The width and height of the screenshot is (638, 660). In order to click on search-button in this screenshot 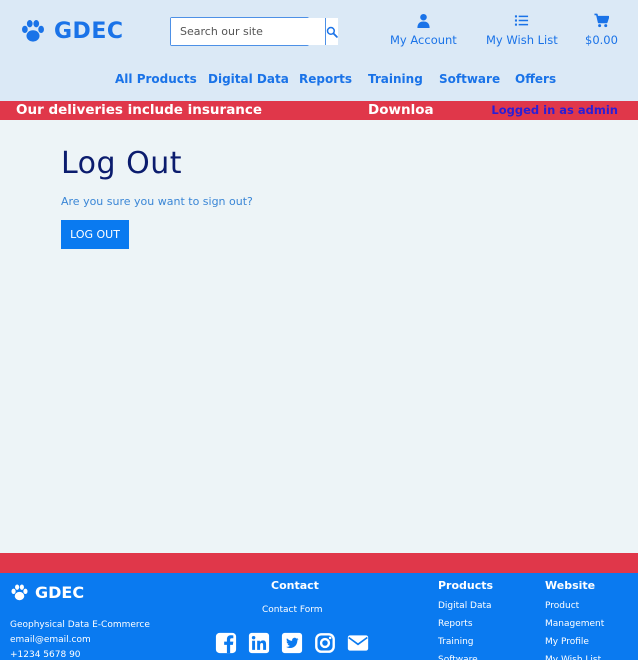, I will do `click(332, 31)`.